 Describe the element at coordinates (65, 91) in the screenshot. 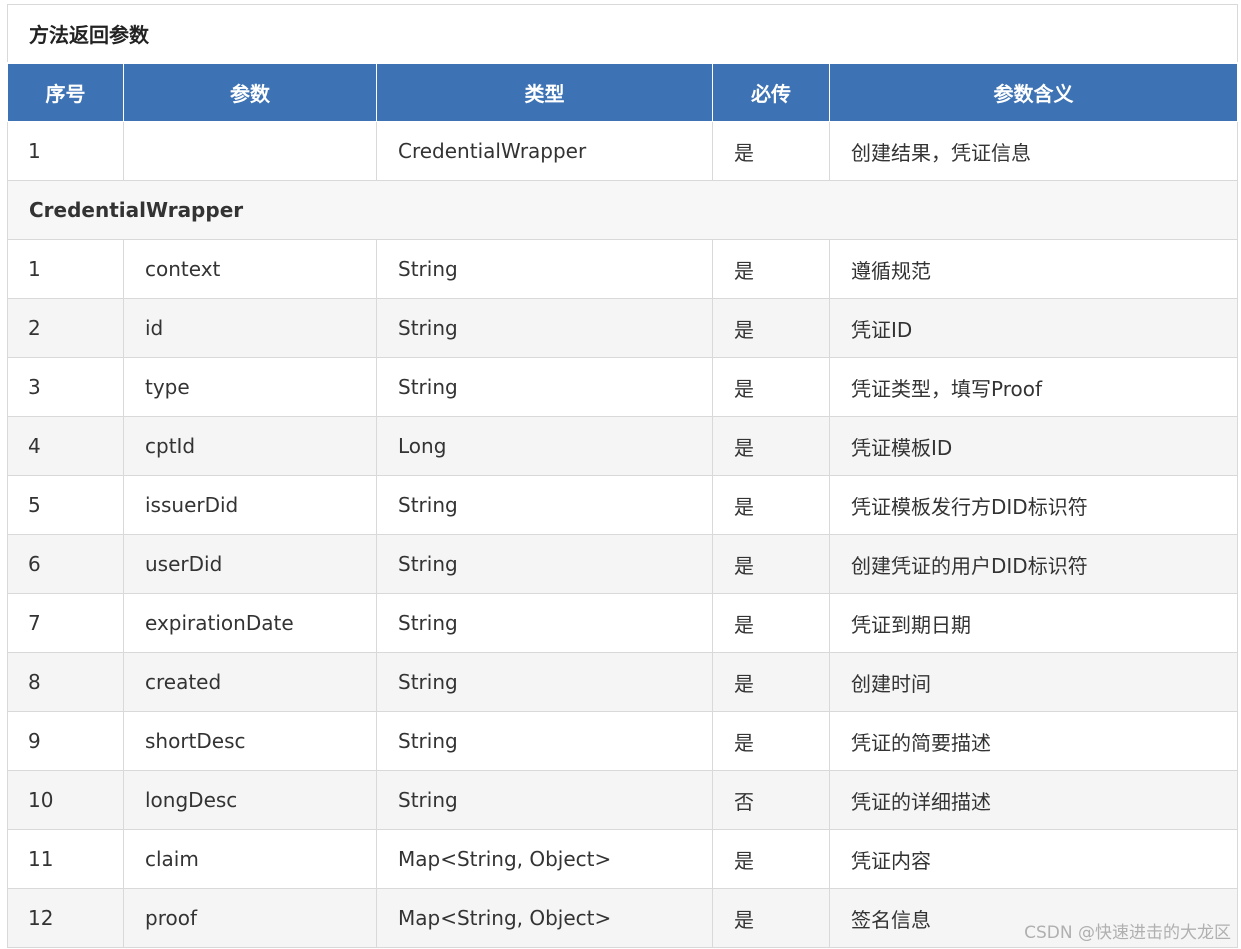

I see `header-index: 序号` at that location.